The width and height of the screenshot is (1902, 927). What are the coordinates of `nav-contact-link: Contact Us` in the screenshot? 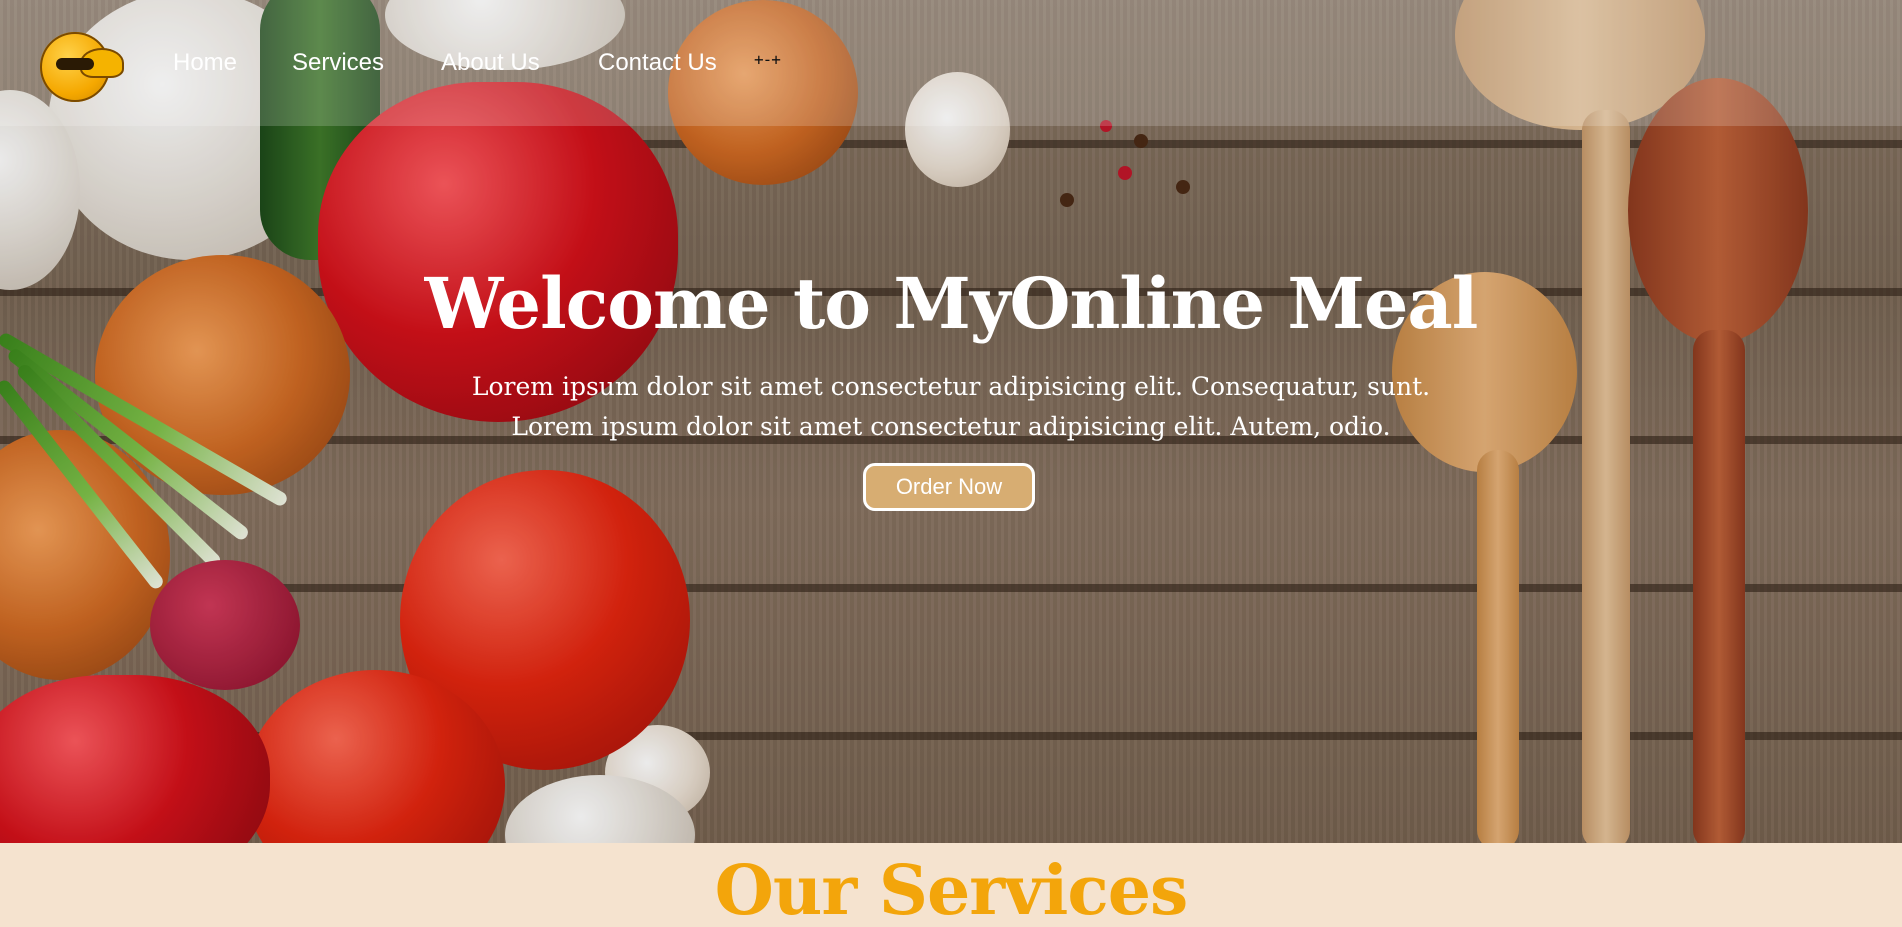 It's located at (657, 63).